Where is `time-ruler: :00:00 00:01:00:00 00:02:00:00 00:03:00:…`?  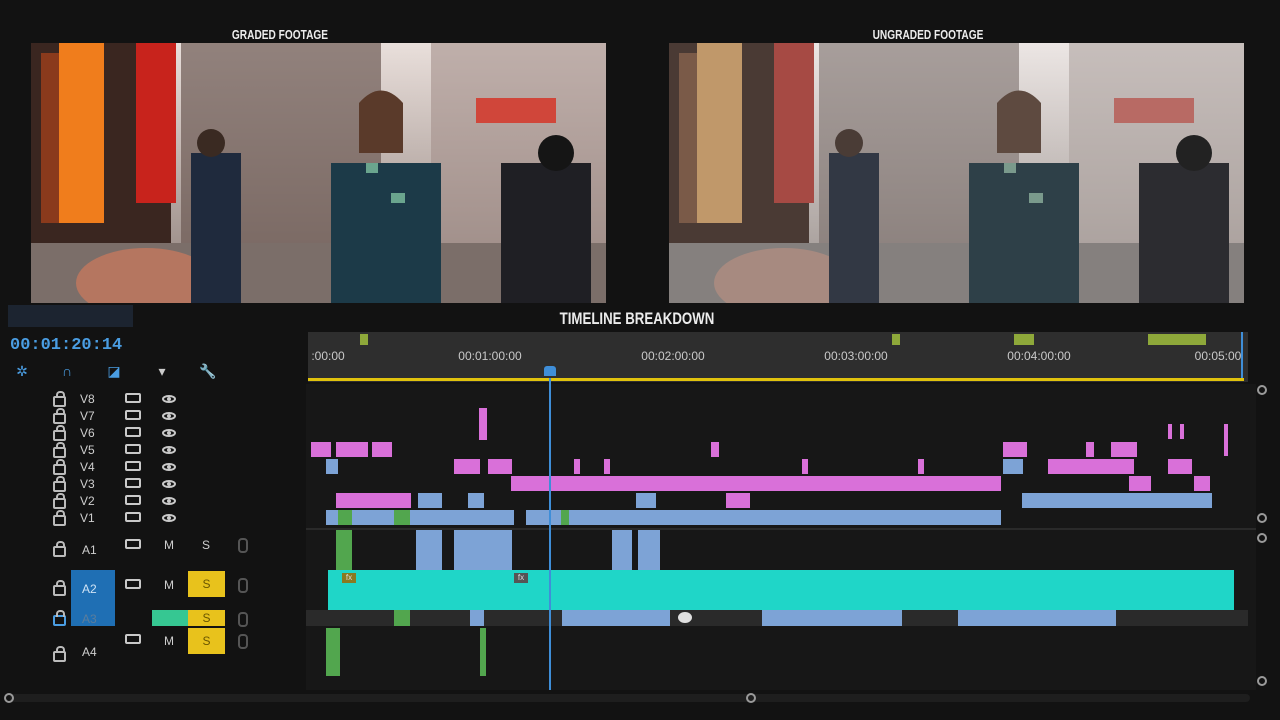 time-ruler: :00:00 00:01:00:00 00:02:00:00 00:03:00:… is located at coordinates (778, 357).